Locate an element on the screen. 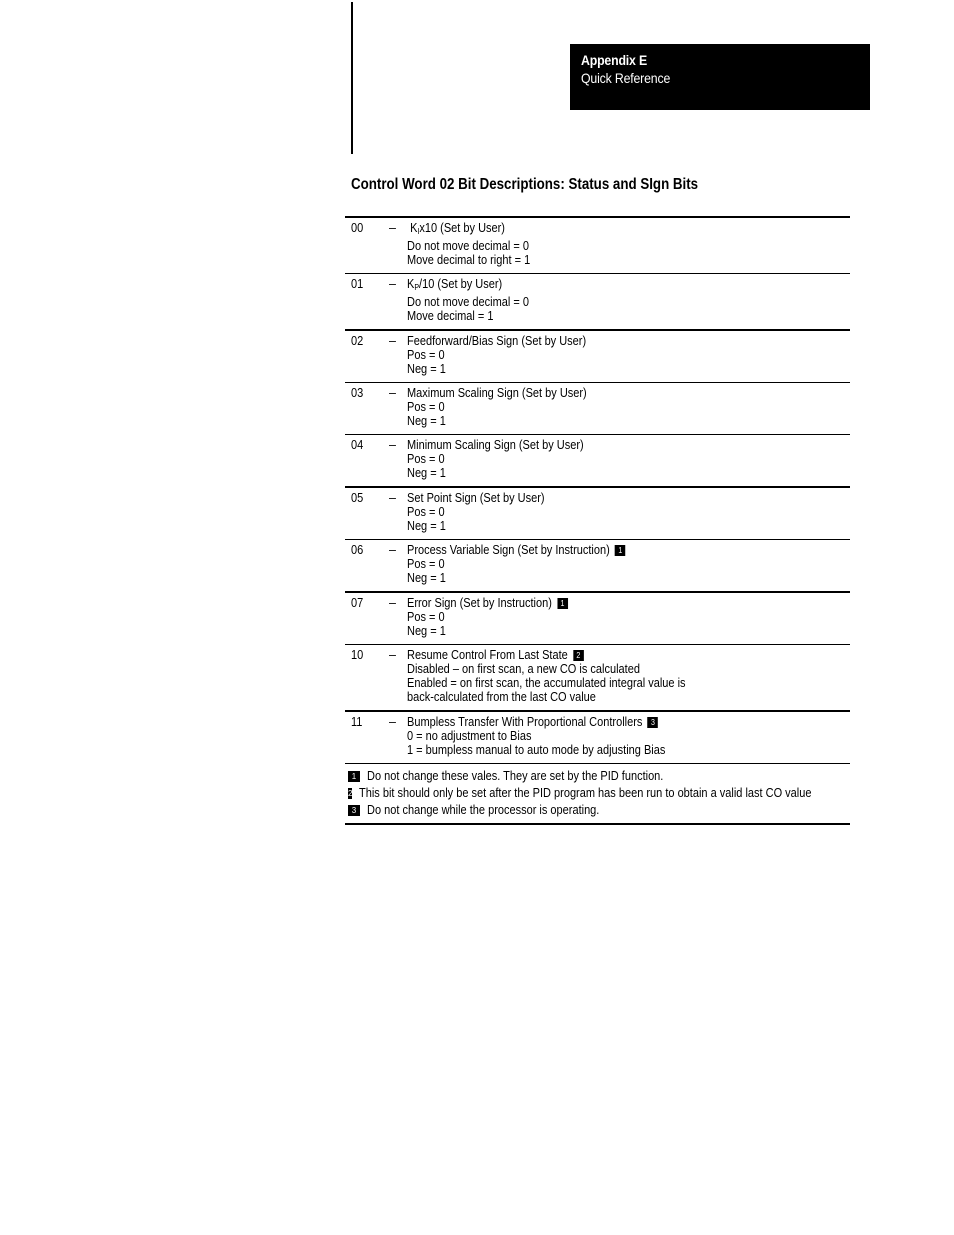  heading-text: Resume Control From Last State is located at coordinates (487, 655).